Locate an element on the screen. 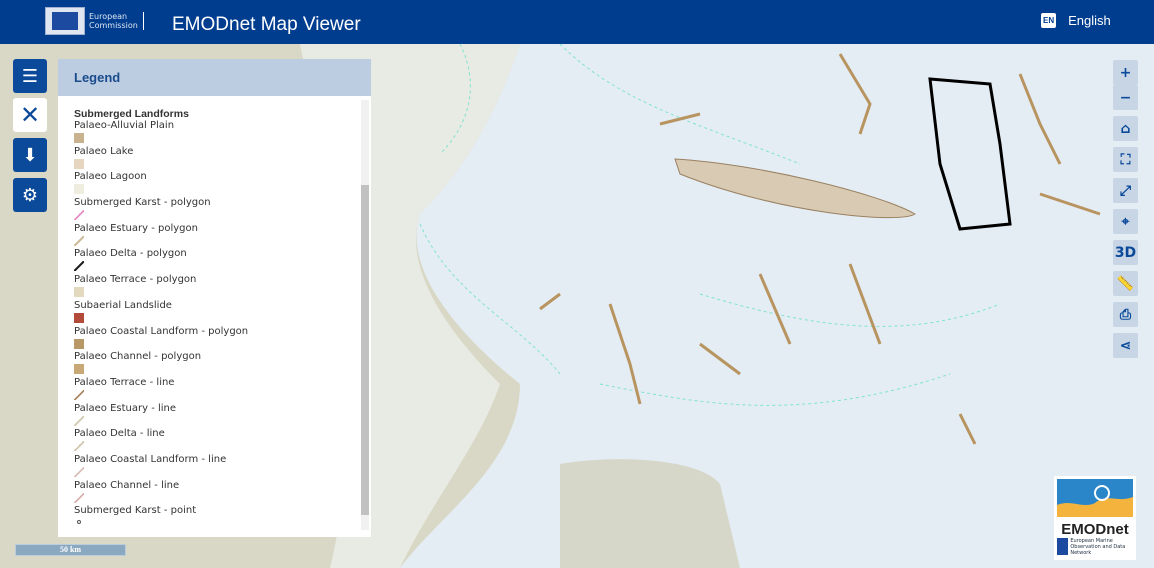 This screenshot has width=1154, height=568. legend-item-label: Palaeo Estuary - polygon is located at coordinates (136, 228).